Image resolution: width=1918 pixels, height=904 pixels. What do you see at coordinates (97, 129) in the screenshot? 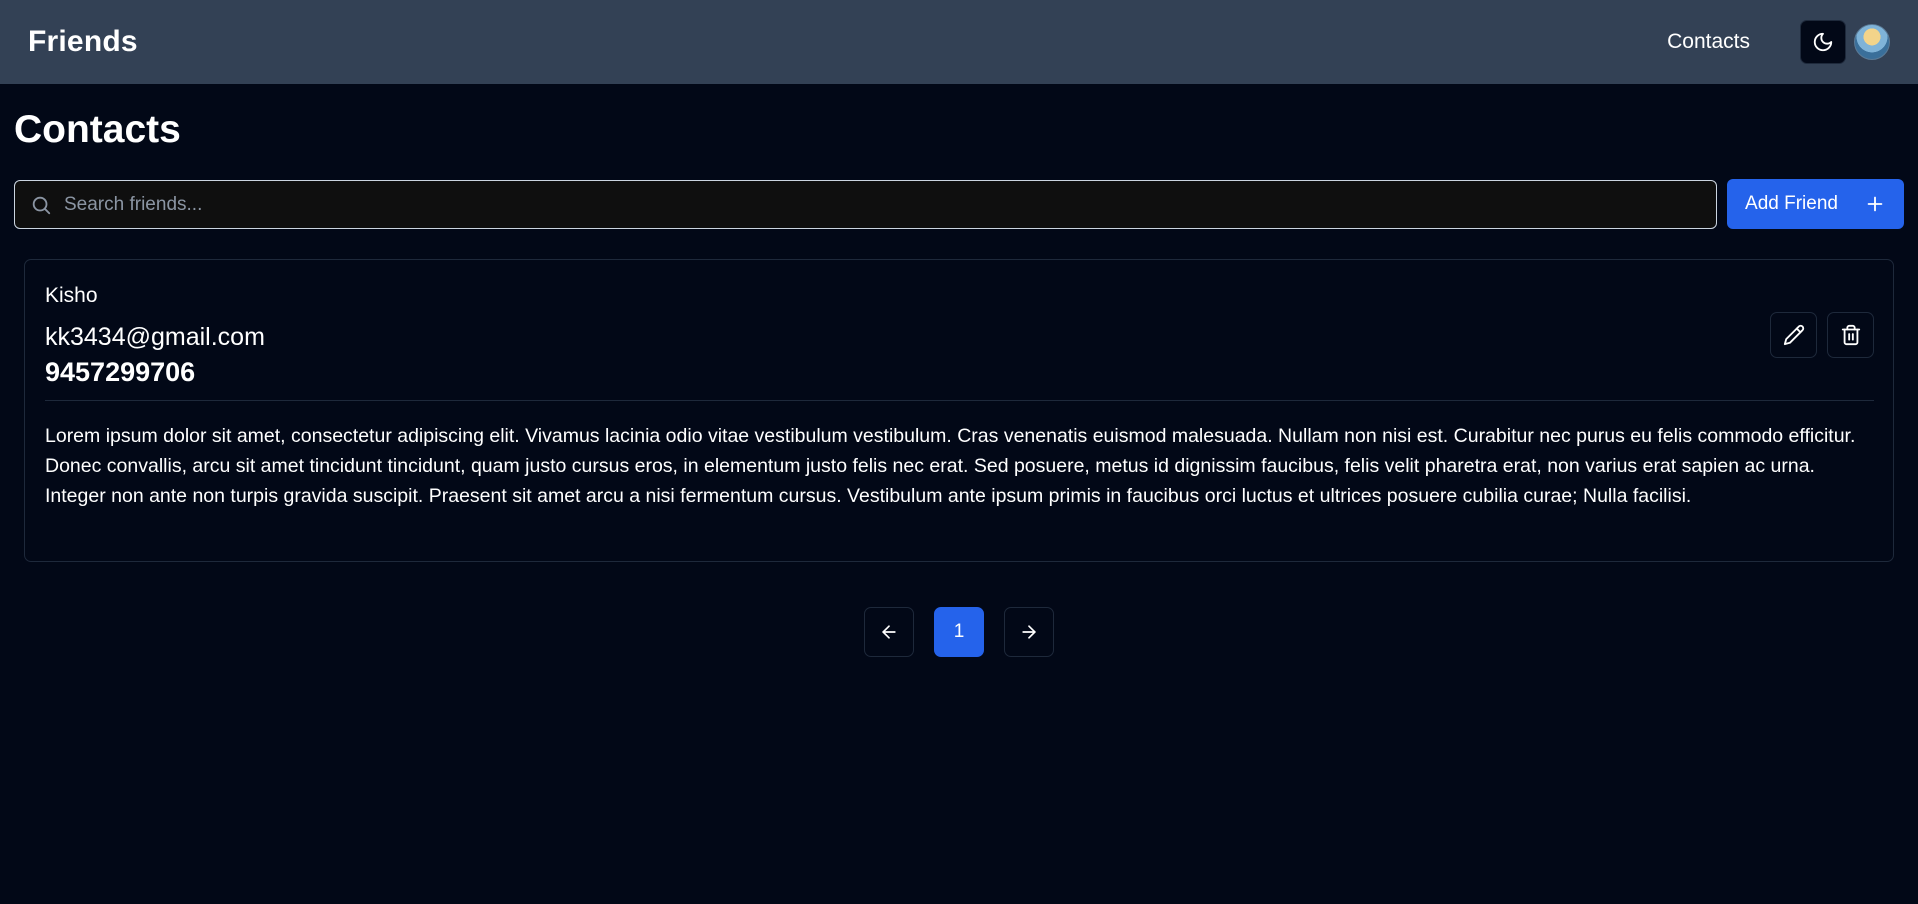
I see `page-title: Contacts` at bounding box center [97, 129].